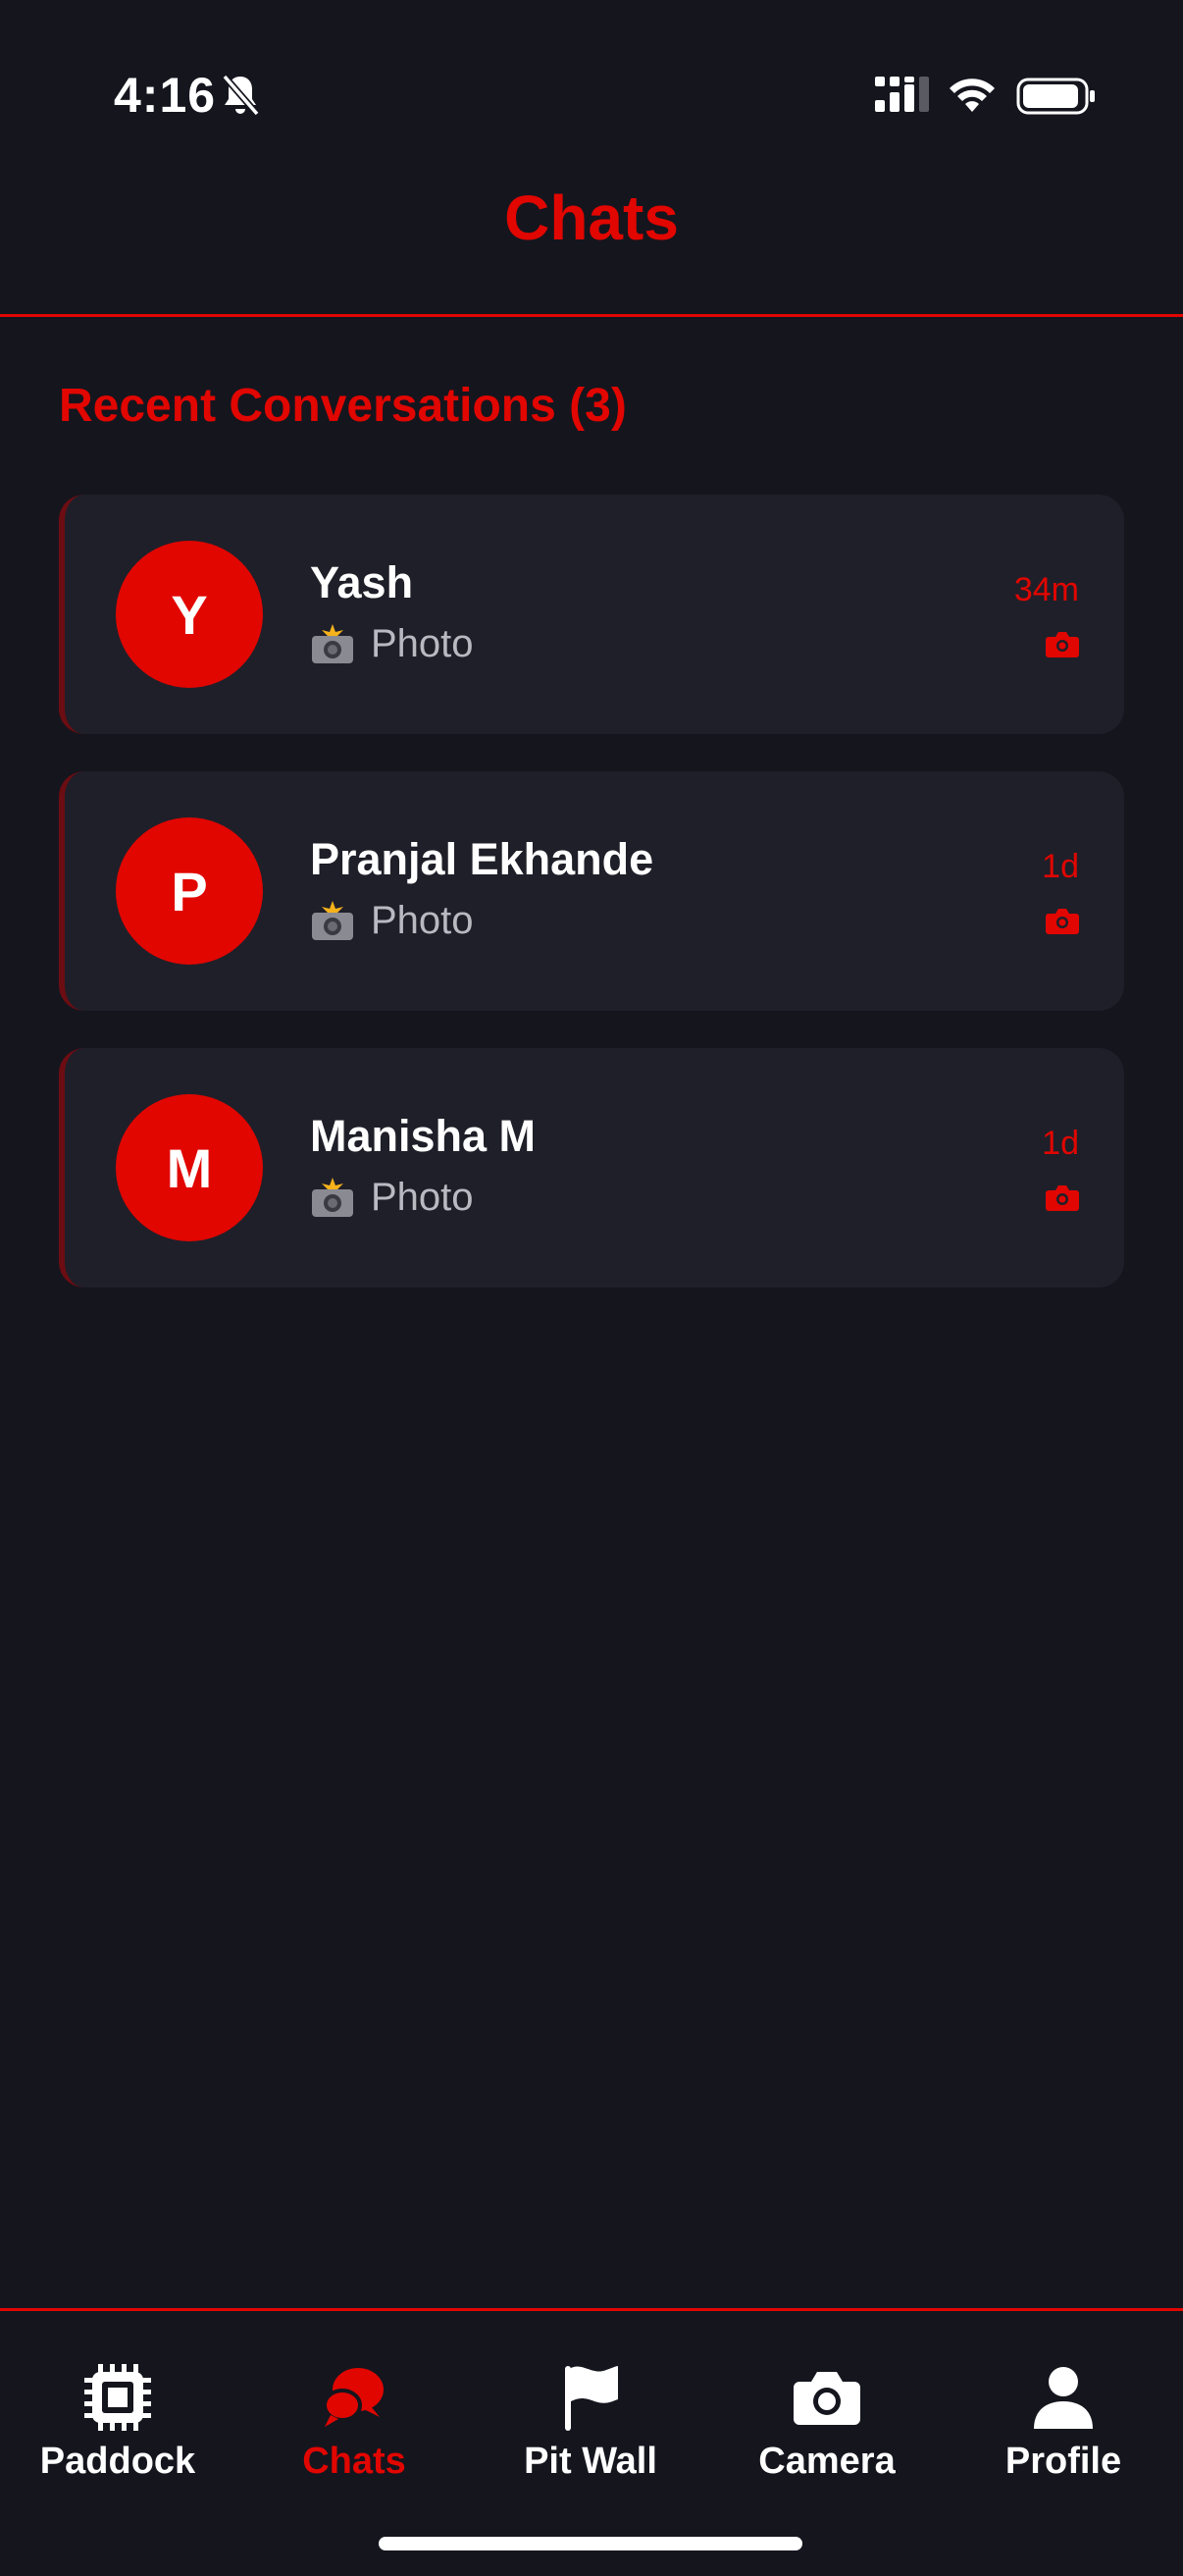 The width and height of the screenshot is (1183, 2576). Describe the element at coordinates (591, 73) in the screenshot. I see `status-bar: 4:16` at that location.